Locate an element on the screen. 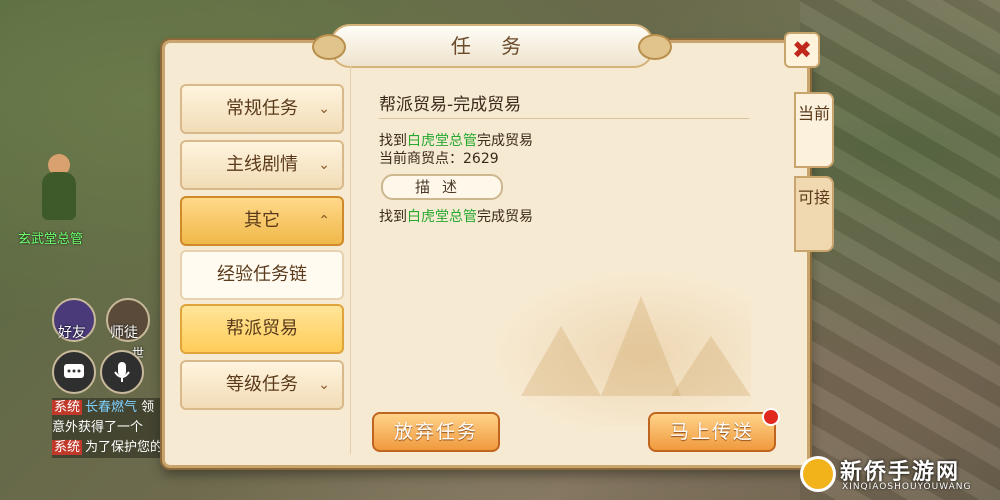 Image resolution: width=1000 pixels, height=500 pixels. chat-log: 系统 长春燃气 领 意外获得了一个 系统 为了保护您的 is located at coordinates (112, 428).